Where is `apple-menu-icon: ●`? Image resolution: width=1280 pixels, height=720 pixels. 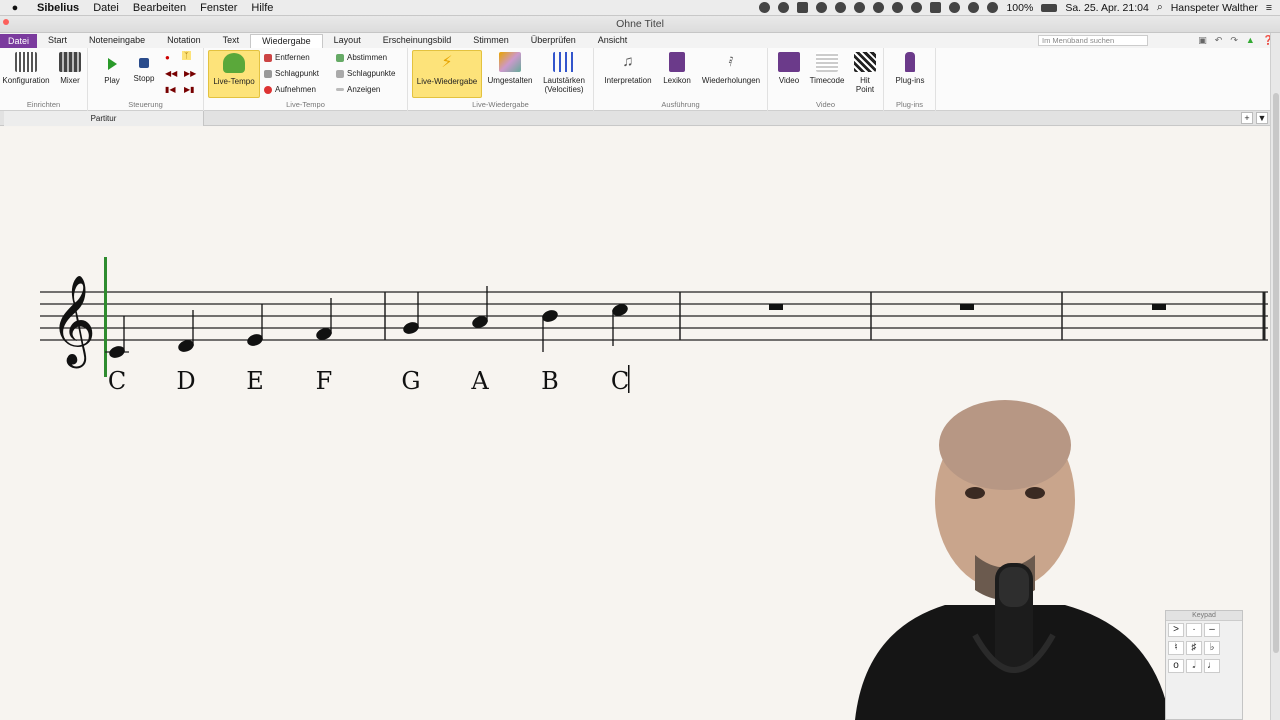
apple-menu-icon: ● is located at coordinates (15, 8).